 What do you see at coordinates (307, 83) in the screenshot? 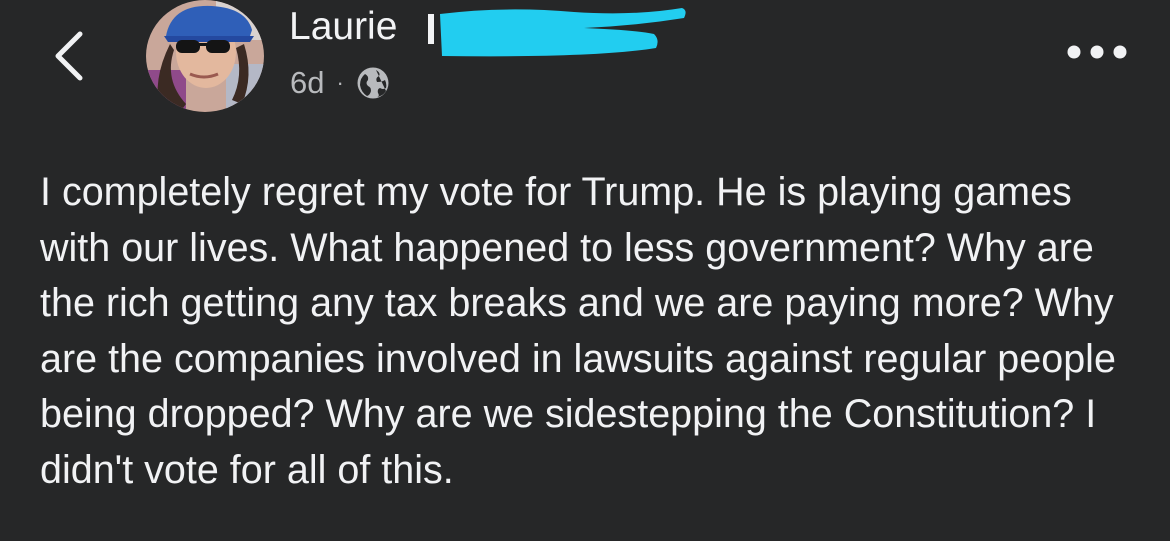
I see `post-timestamp: 6d` at bounding box center [307, 83].